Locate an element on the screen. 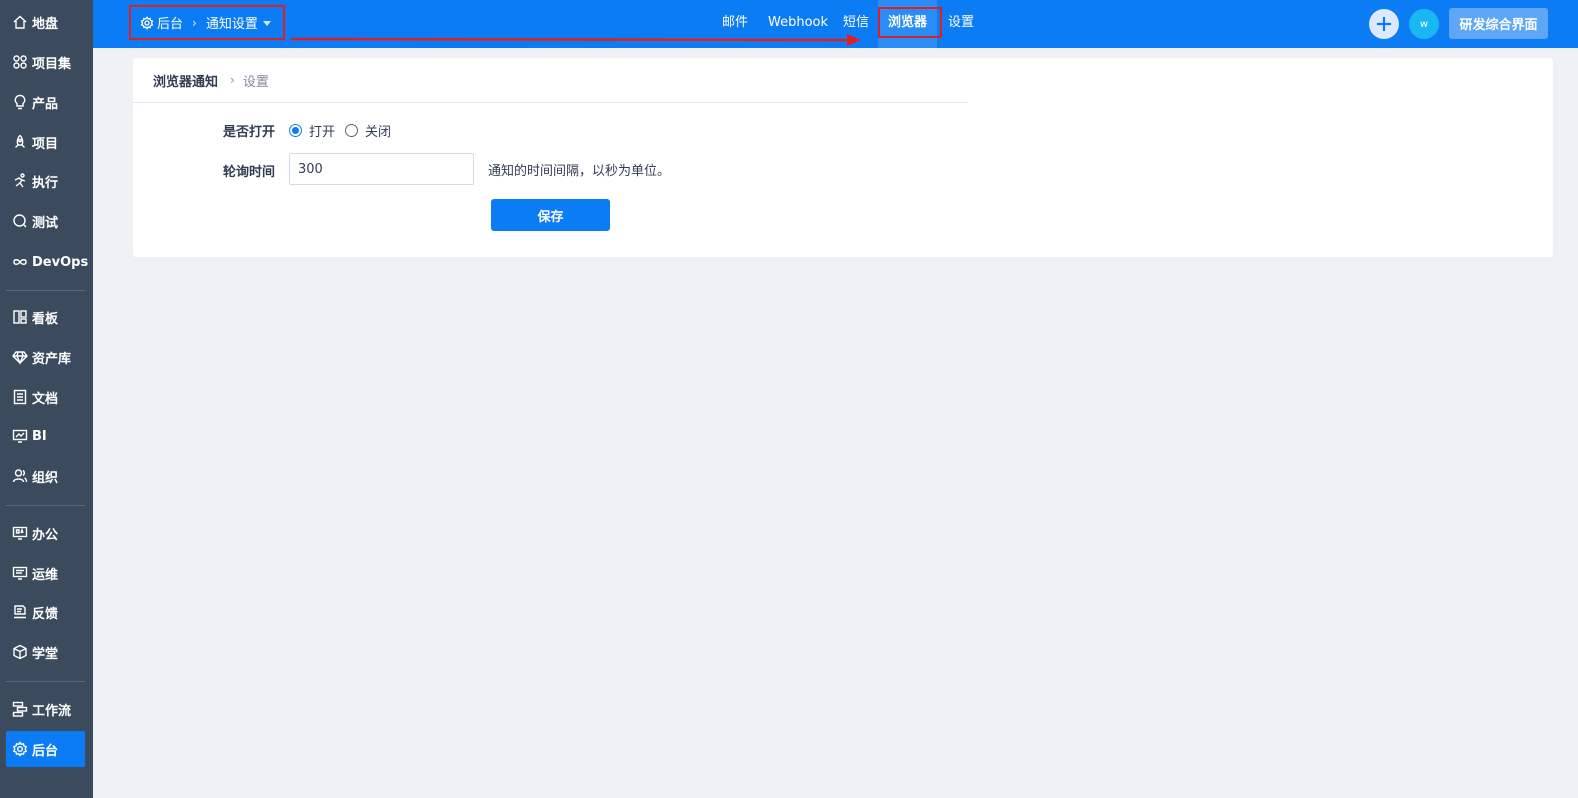  sidebar-item-workflow: 工作流 is located at coordinates (45, 709).